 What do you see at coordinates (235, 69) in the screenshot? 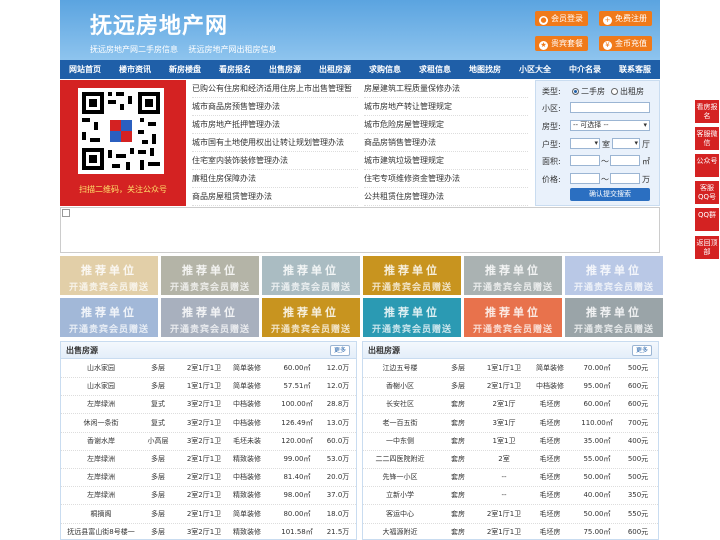
I see `nav-viewing-signup: 看房报名` at bounding box center [235, 69].